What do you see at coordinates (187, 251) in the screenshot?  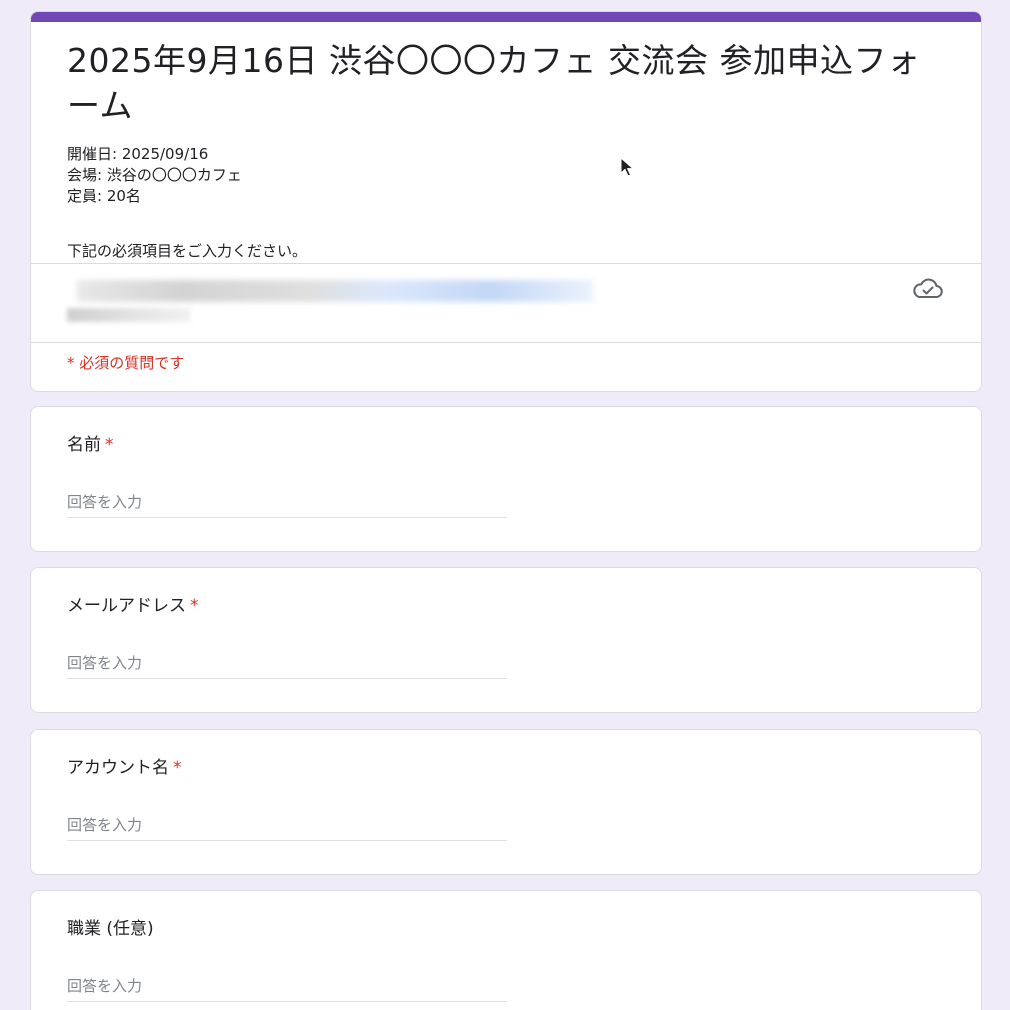 I see `form-instruction: 下記の必須項目をご入力ください。` at bounding box center [187, 251].